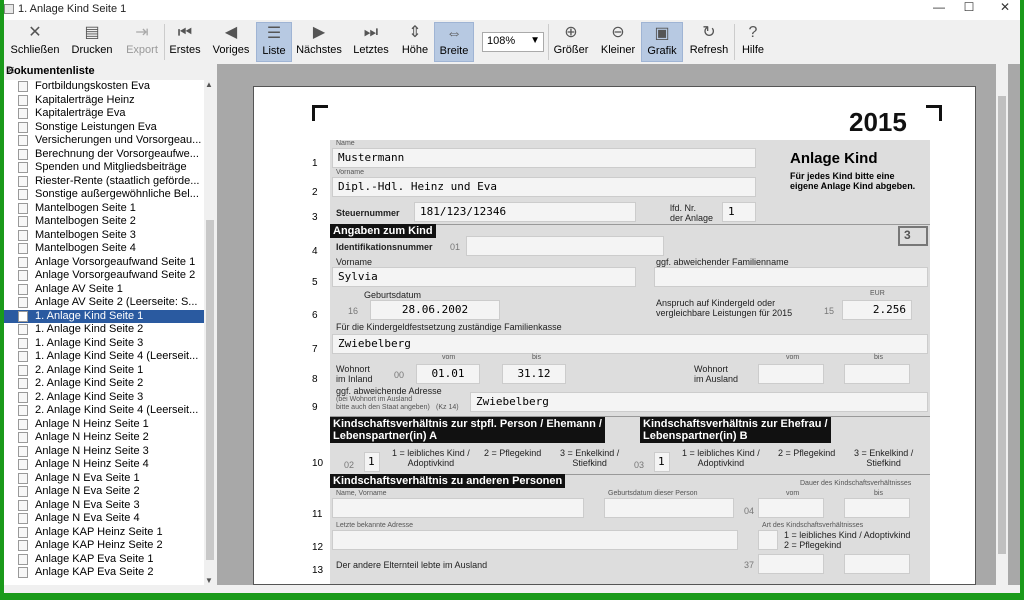  Describe the element at coordinates (791, 374) in the screenshot. I see `ausland-vom-field` at that location.